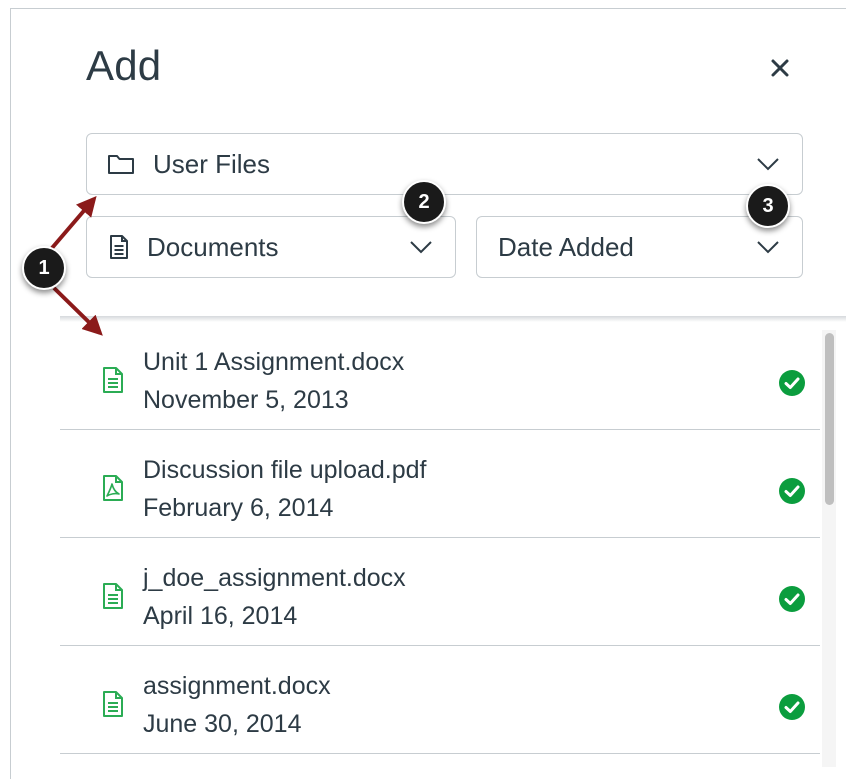  Describe the element at coordinates (285, 470) in the screenshot. I see `file-name: Discussion file upload.pdf` at that location.